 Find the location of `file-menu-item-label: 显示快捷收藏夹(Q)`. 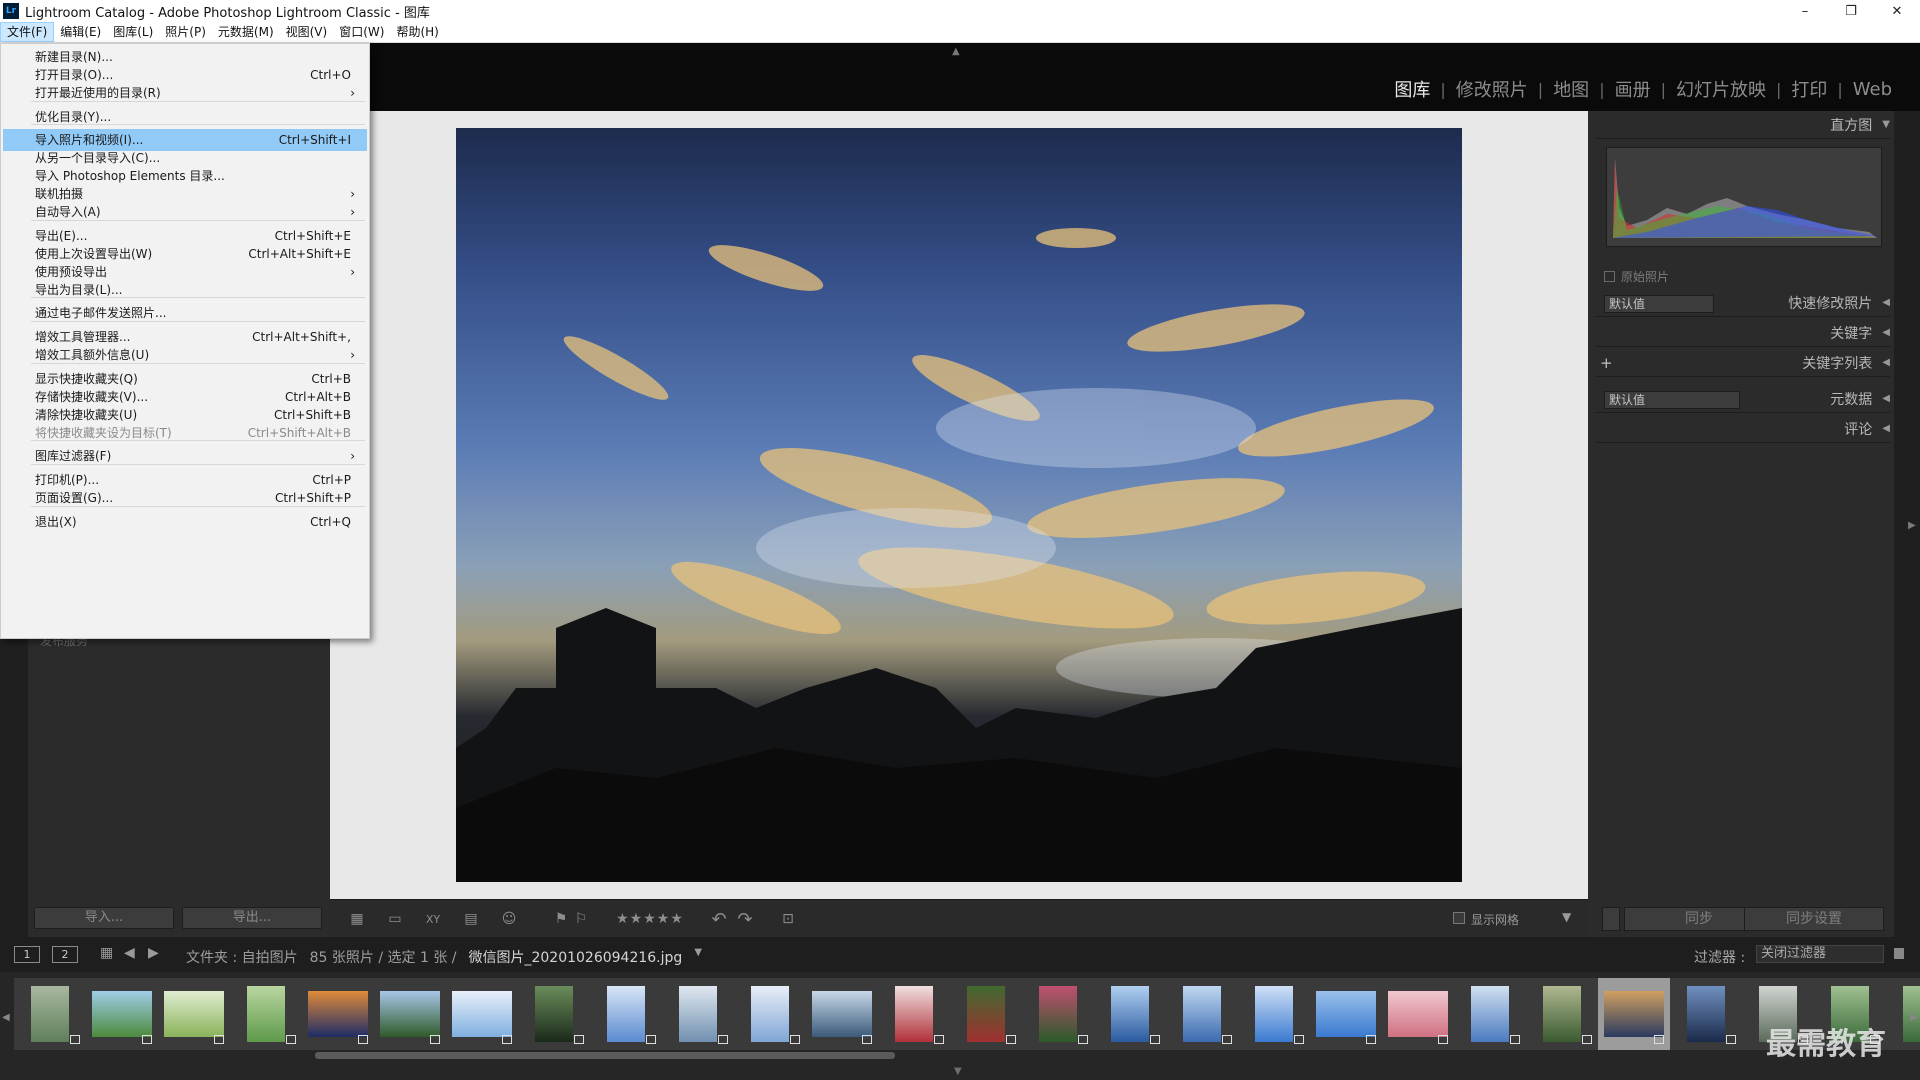

file-menu-item-label: 显示快捷收藏夹(Q) is located at coordinates (86, 379).